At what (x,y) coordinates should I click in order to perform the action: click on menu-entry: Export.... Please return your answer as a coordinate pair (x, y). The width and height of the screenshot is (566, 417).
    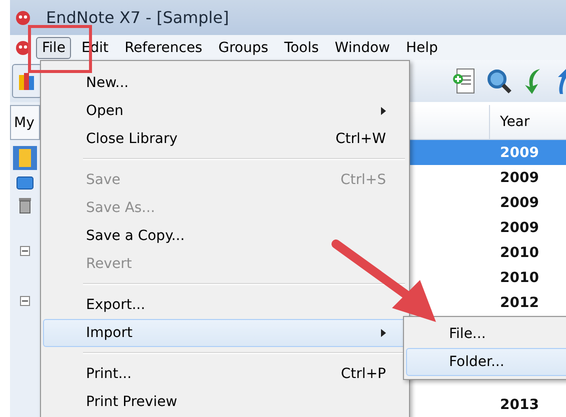
    Looking at the image, I should click on (104, 305).